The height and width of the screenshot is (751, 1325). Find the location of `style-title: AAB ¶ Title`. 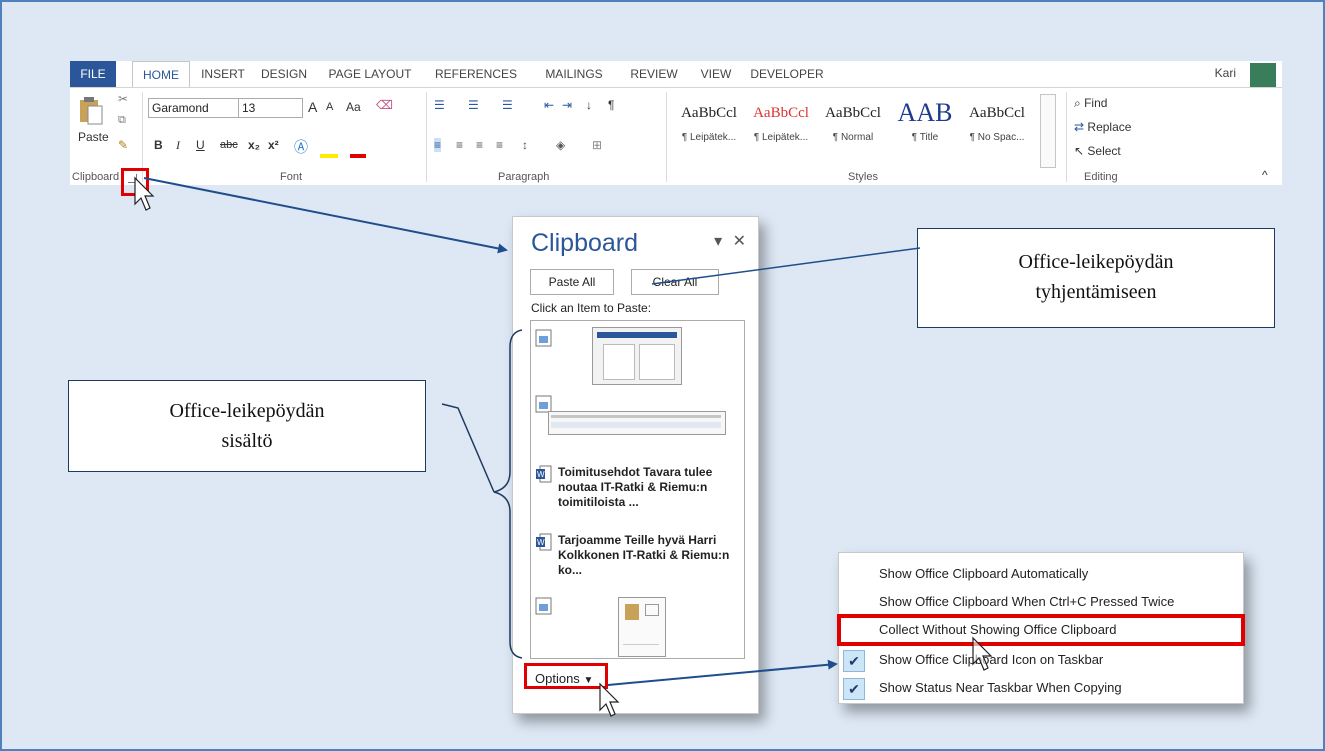

style-title: AAB ¶ Title is located at coordinates (925, 121).